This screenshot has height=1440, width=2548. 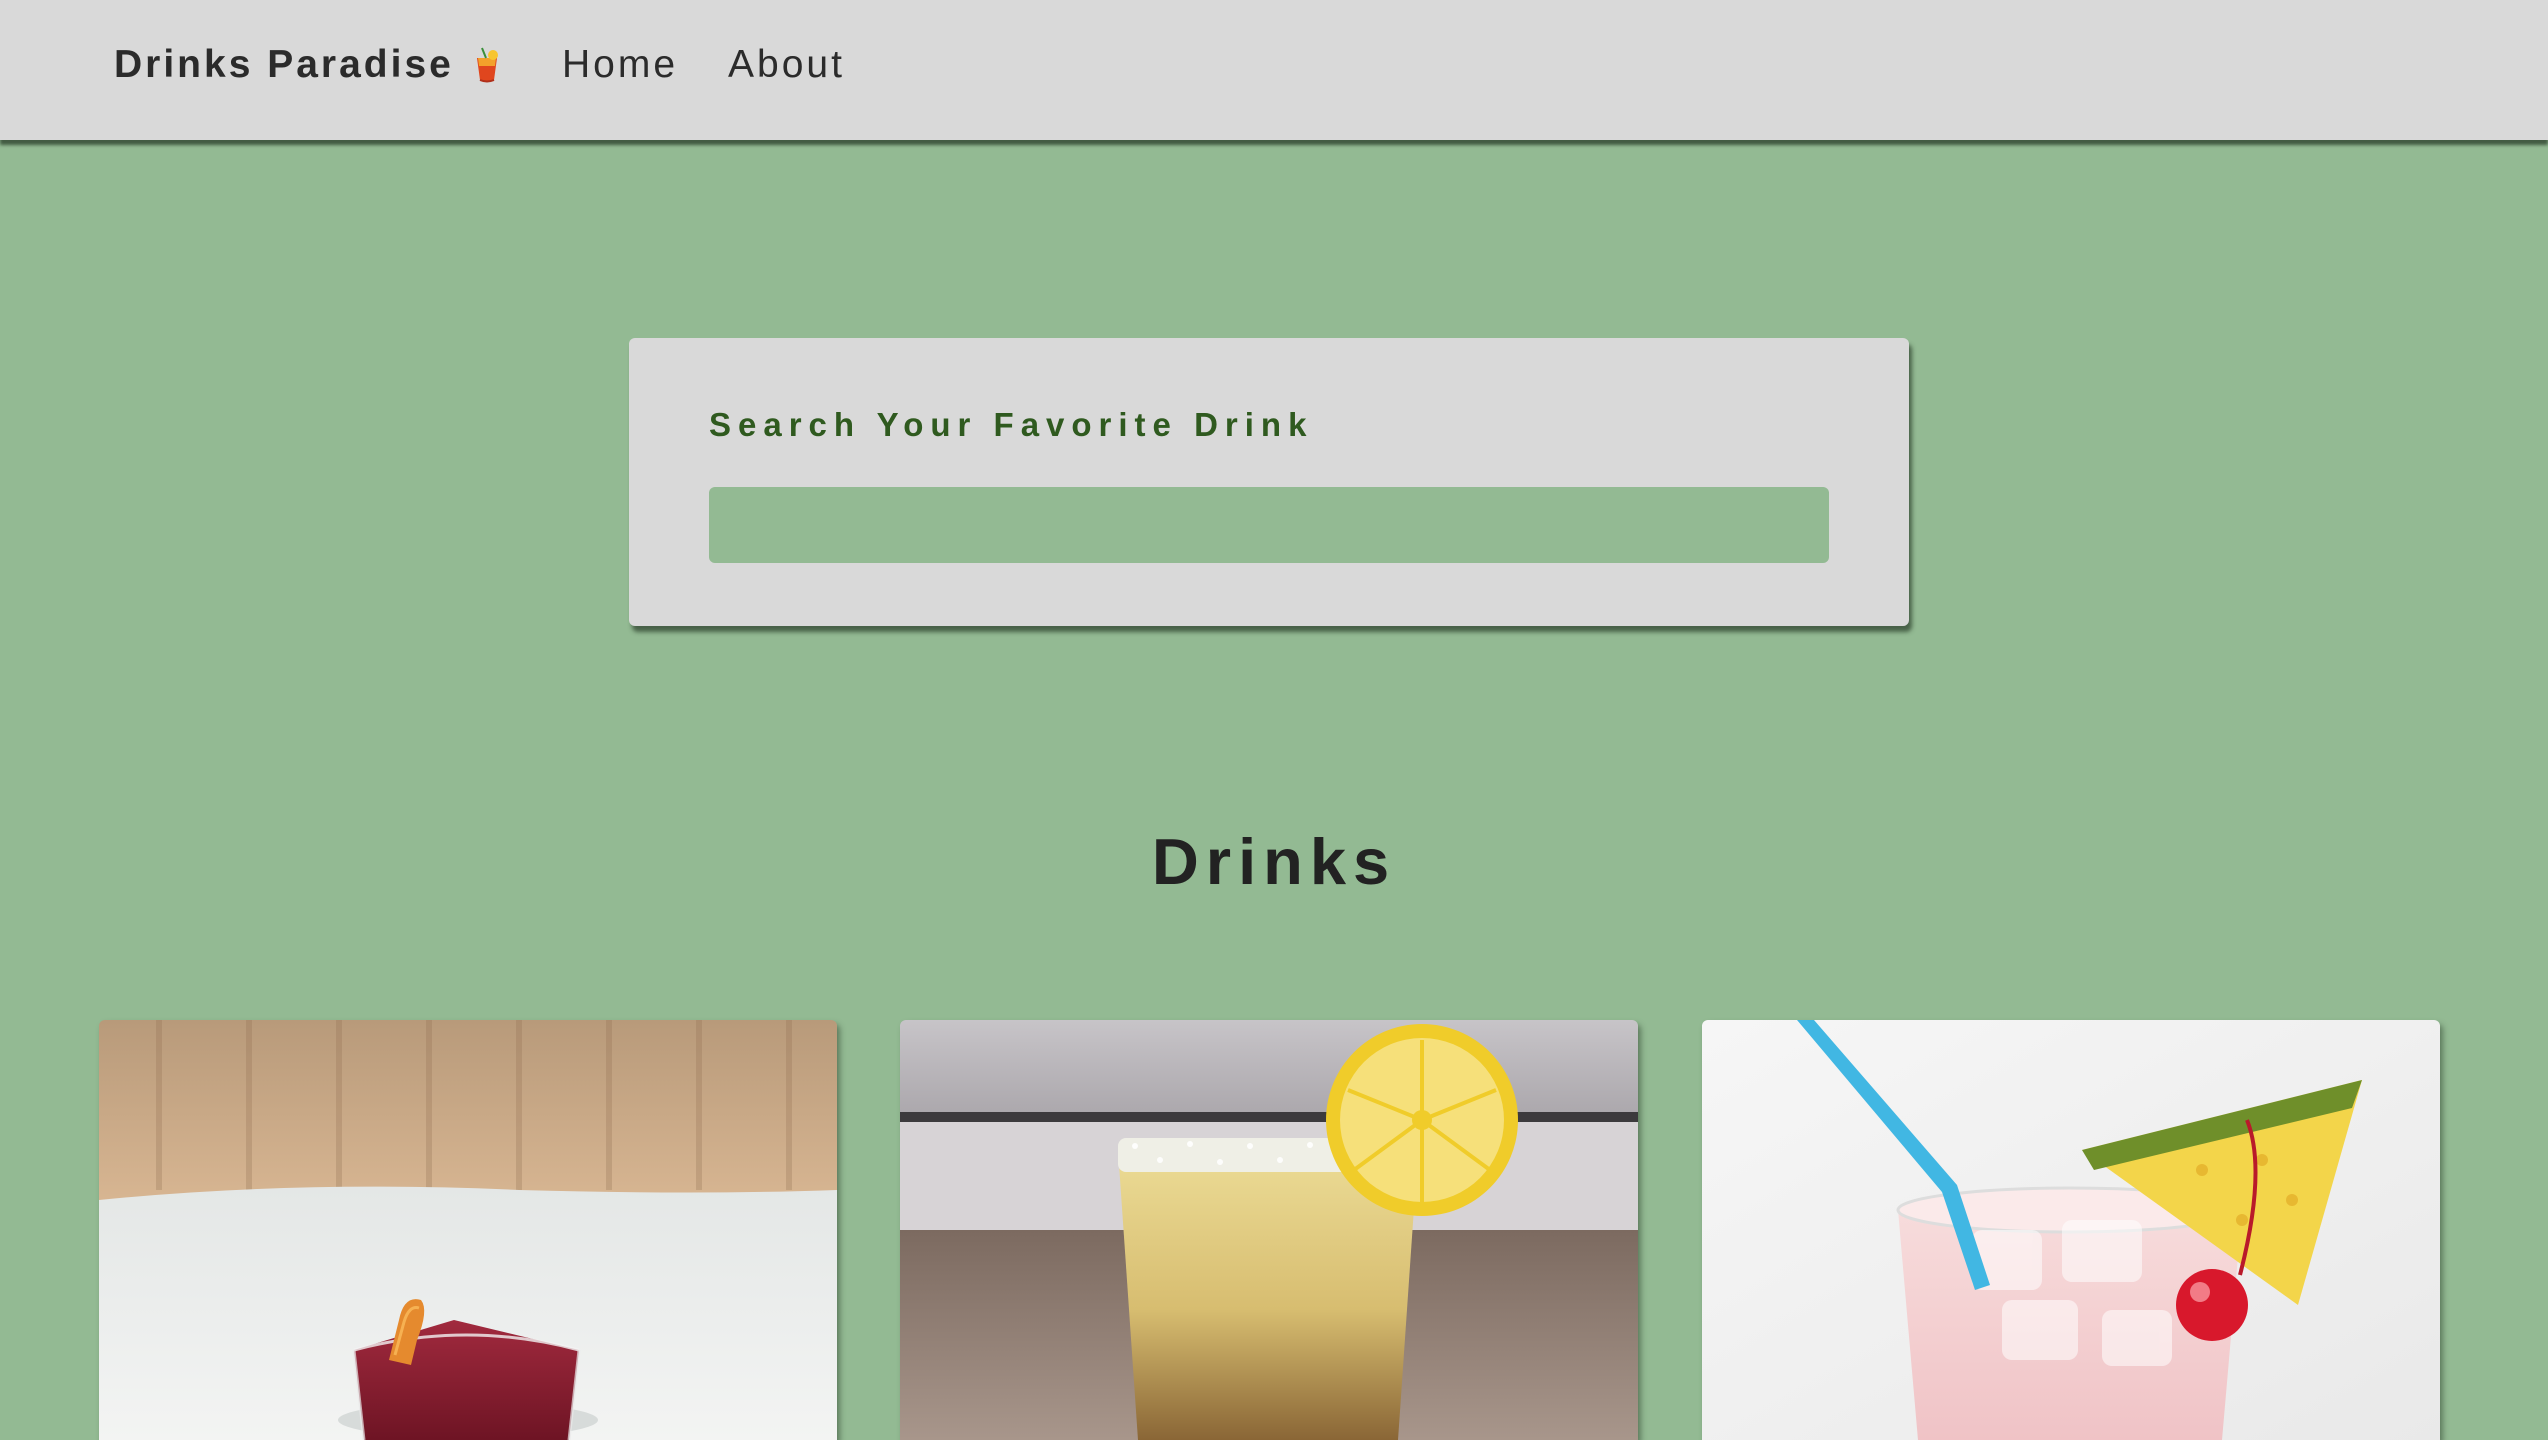 I want to click on drink-image-pink-drink, so click(x=2071, y=1230).